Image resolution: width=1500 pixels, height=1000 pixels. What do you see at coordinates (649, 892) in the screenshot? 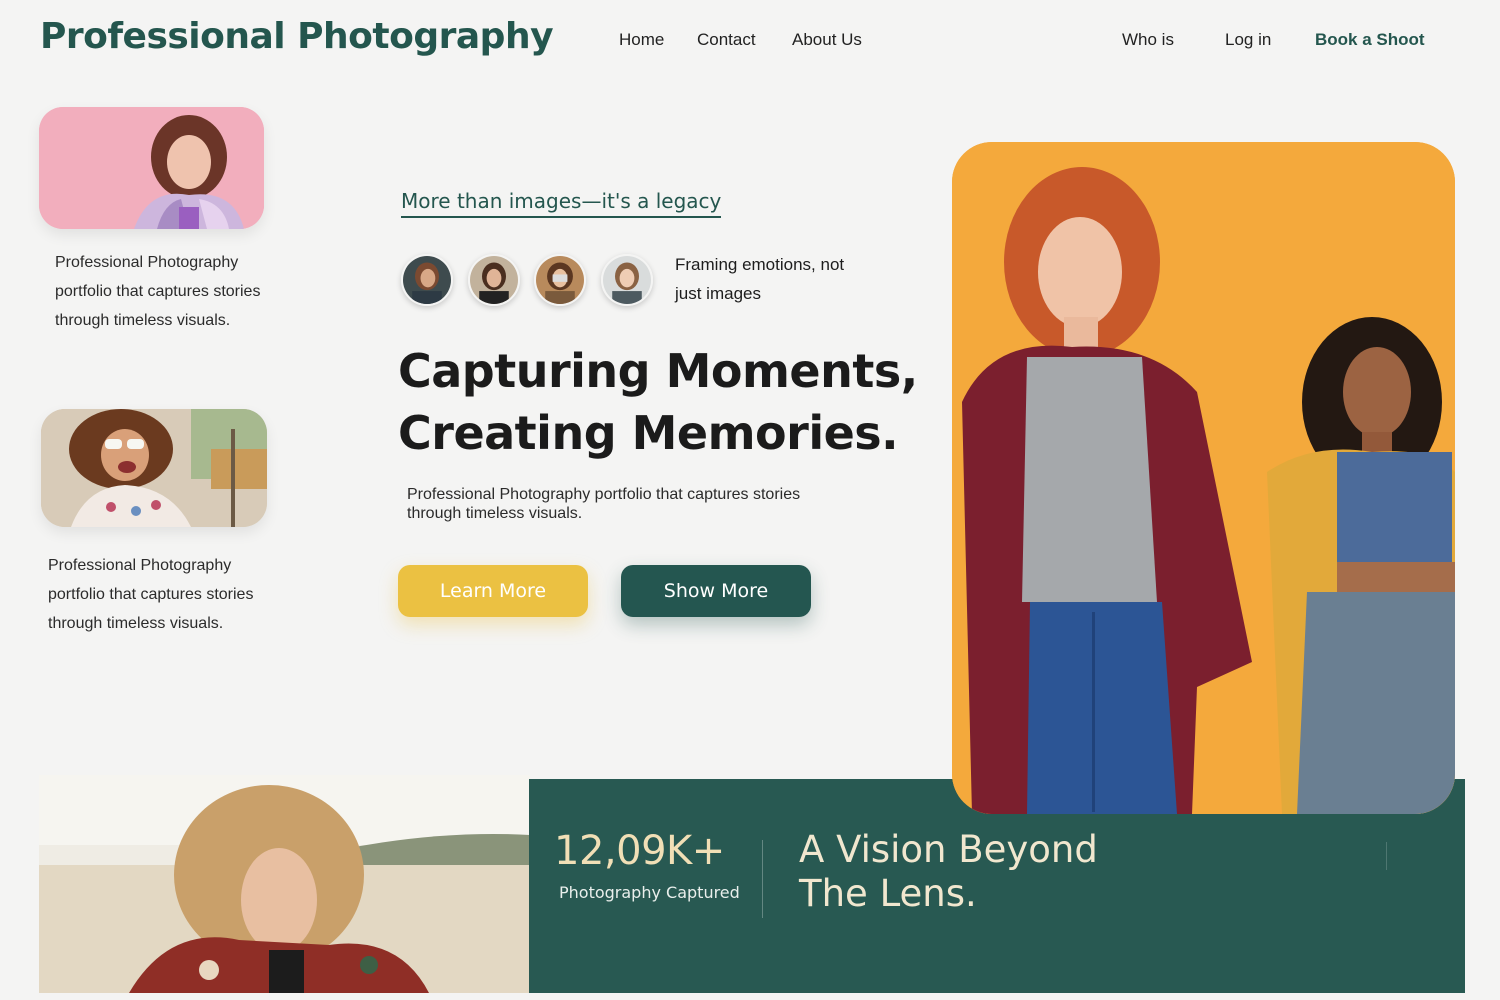
I see `photos-captured-label: Photography Captured` at bounding box center [649, 892].